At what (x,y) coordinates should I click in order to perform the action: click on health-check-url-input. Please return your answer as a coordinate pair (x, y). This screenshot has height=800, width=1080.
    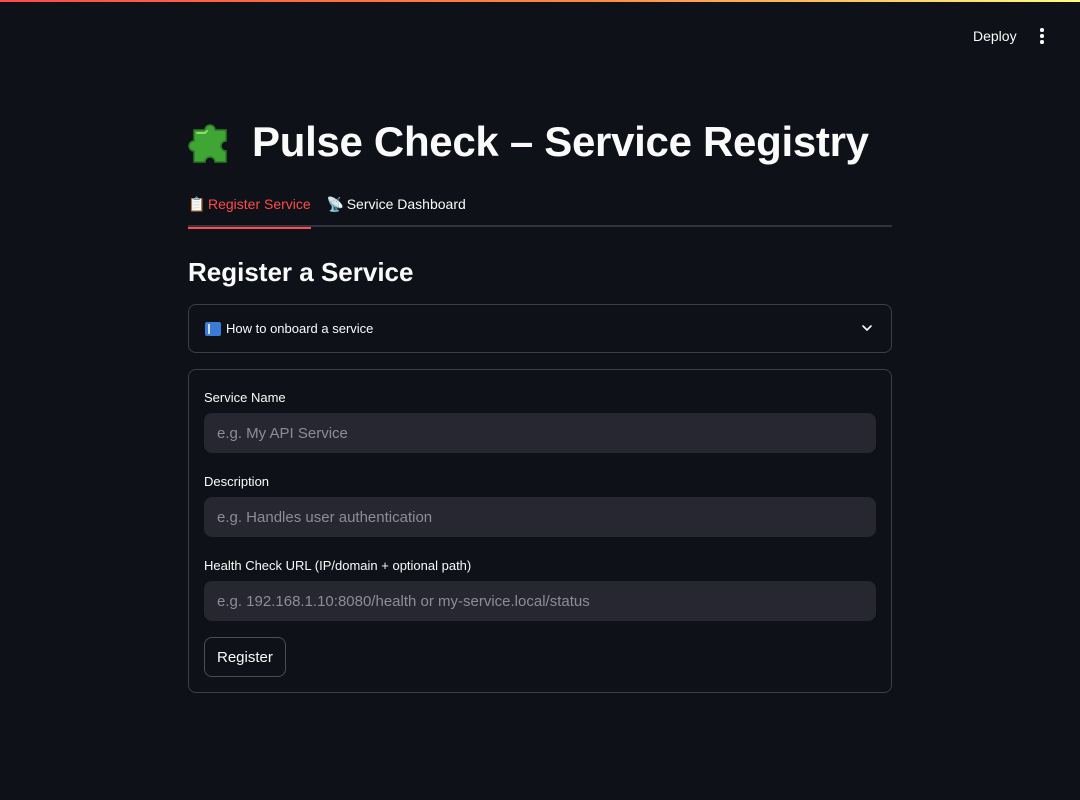
    Looking at the image, I should click on (540, 601).